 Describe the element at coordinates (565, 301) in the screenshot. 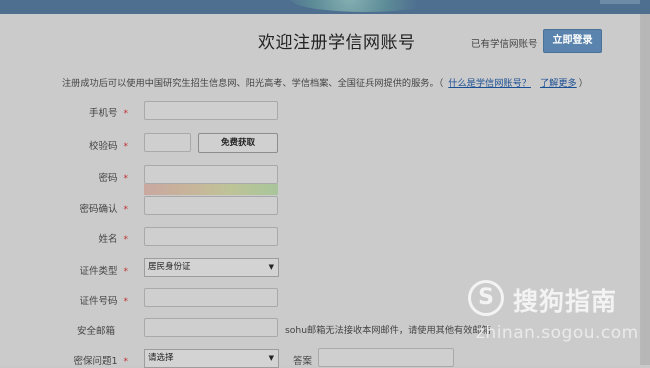

I see `watermark-name: 搜狗指南` at that location.